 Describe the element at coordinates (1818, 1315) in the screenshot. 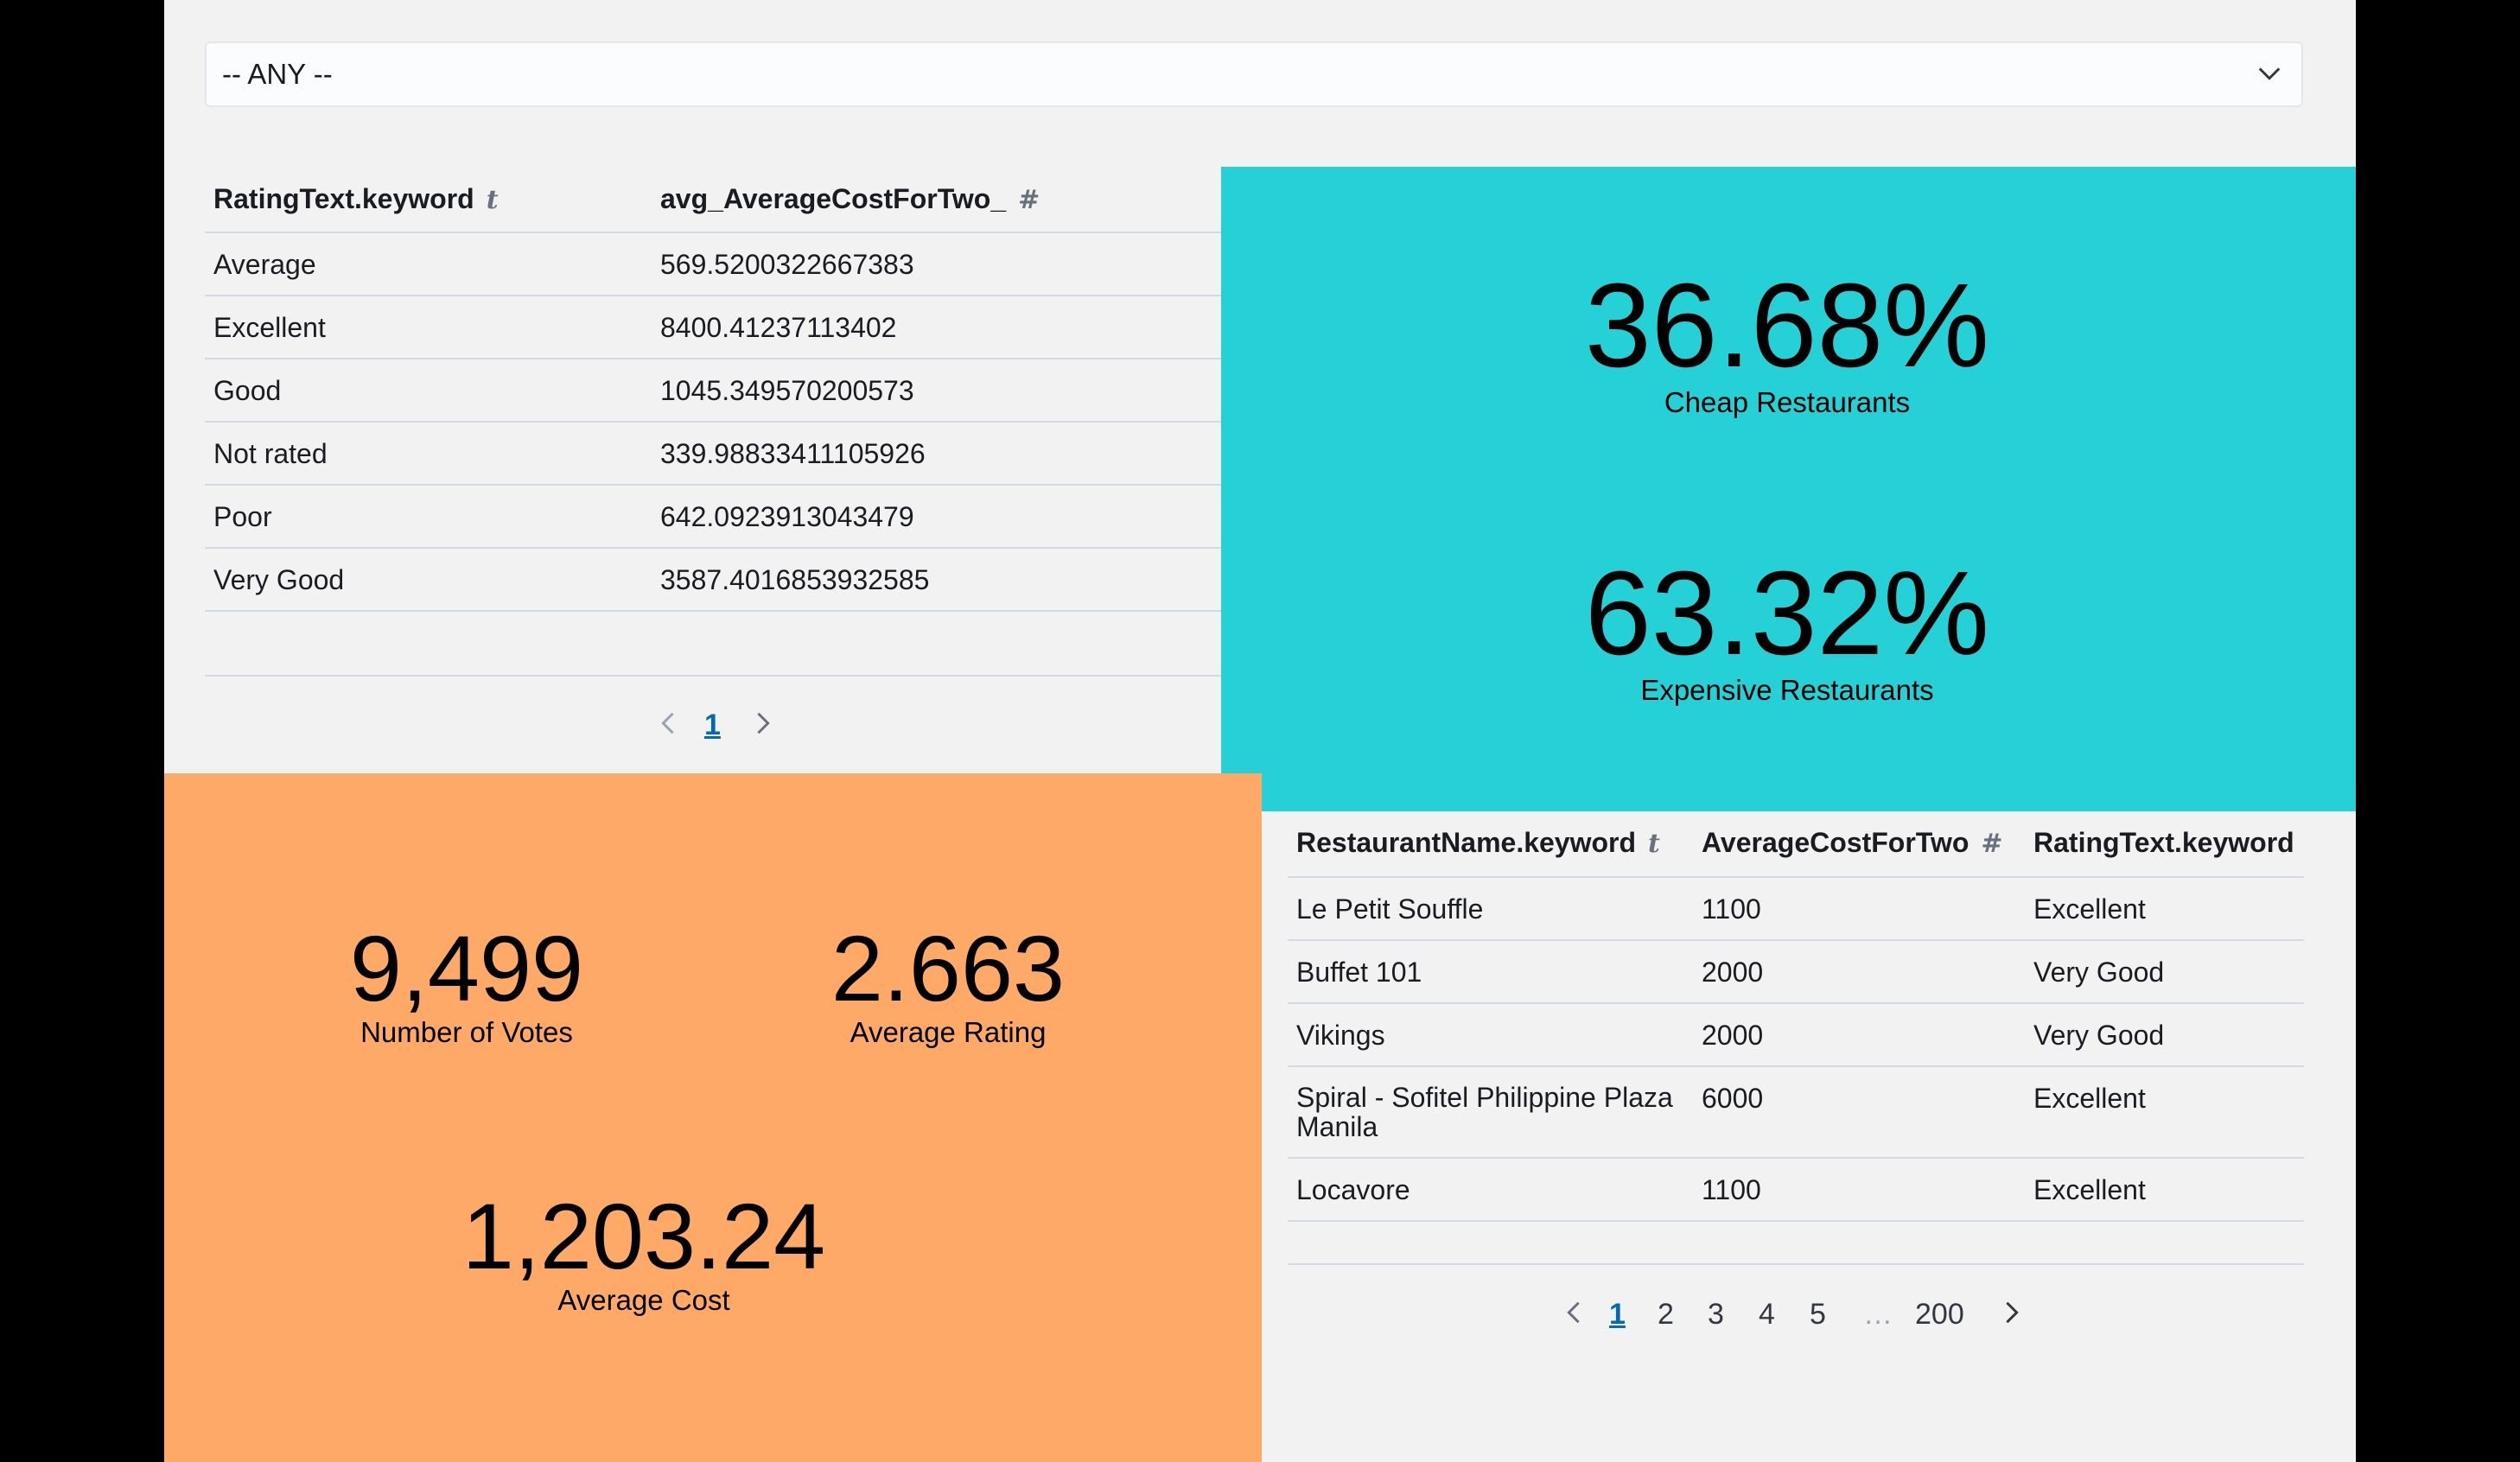

I see `page-link-5: 5` at that location.